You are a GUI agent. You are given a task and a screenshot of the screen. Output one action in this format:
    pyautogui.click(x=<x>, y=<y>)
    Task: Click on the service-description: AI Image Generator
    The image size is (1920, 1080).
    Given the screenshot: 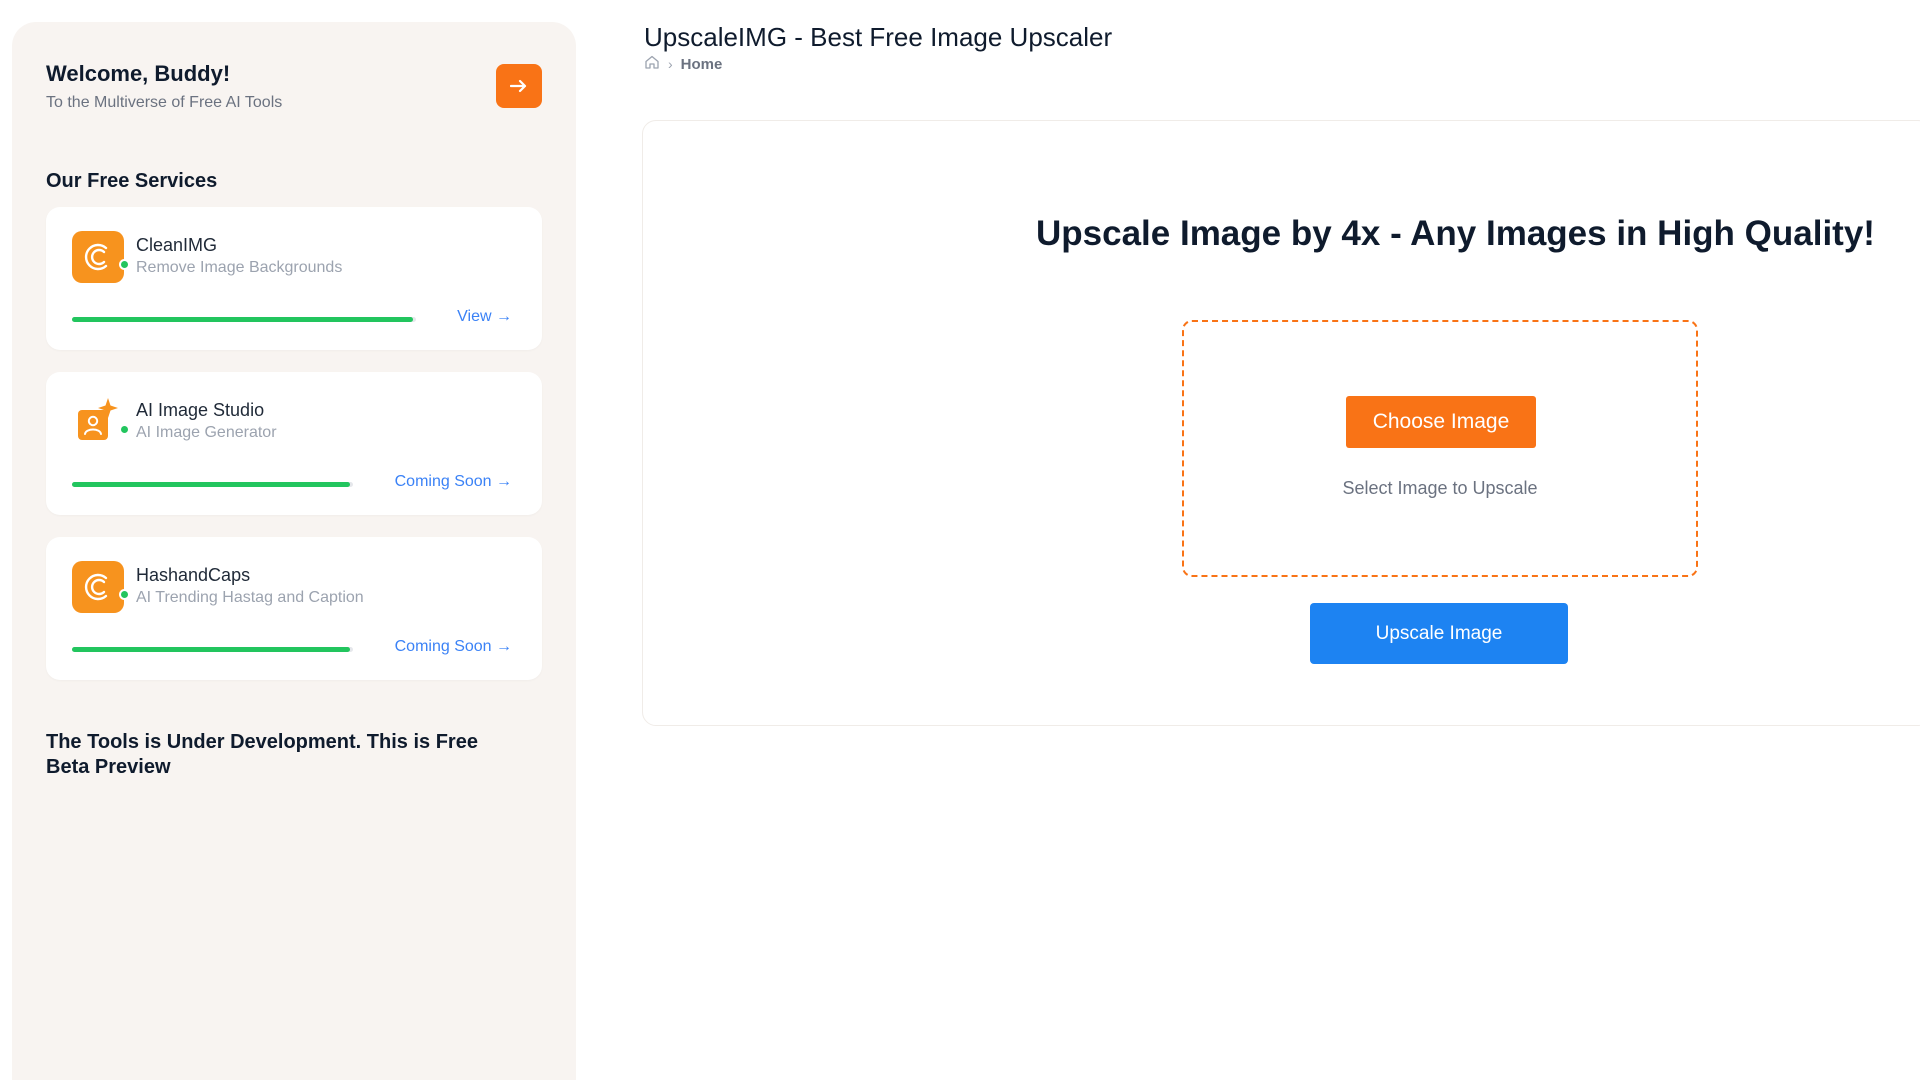 What is the action you would take?
    pyautogui.click(x=206, y=432)
    